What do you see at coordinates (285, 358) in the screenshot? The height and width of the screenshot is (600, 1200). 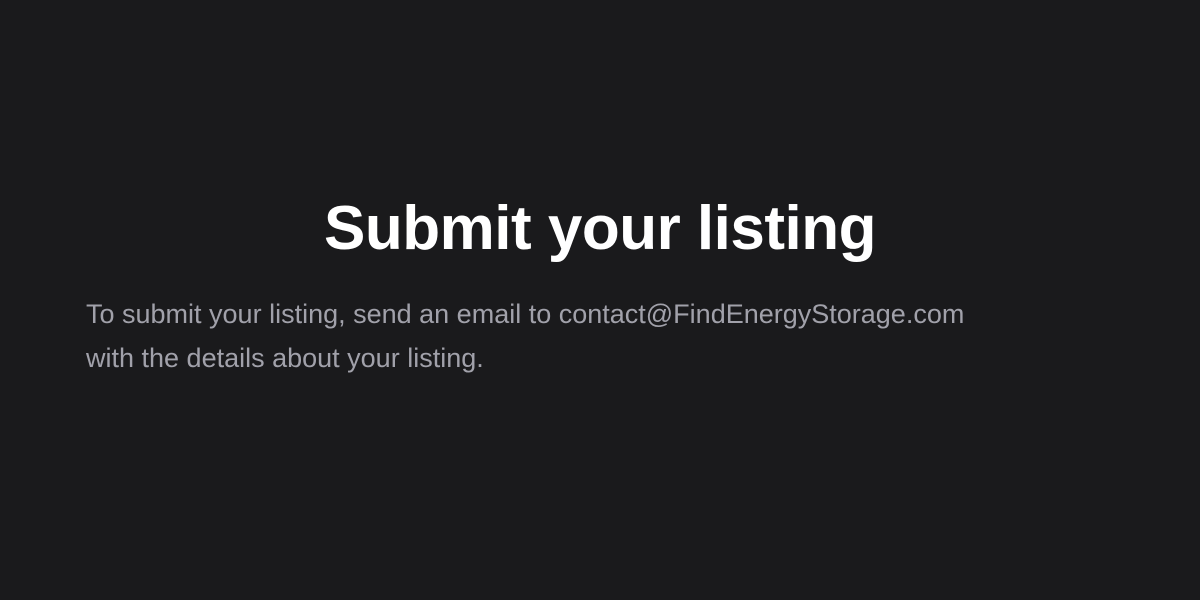 I see `instructions-line-2: with the details about your listing.` at bounding box center [285, 358].